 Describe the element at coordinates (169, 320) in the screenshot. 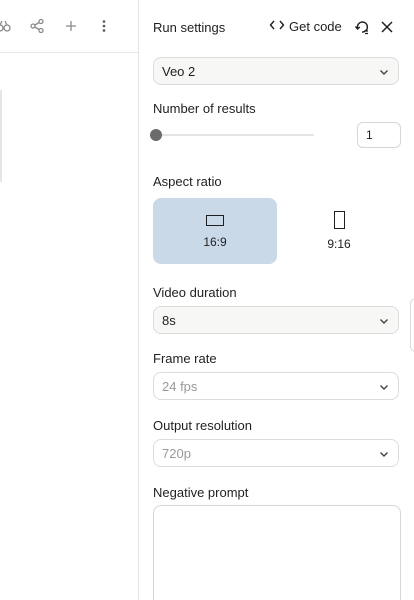

I see `video-duration-value: 8s` at that location.